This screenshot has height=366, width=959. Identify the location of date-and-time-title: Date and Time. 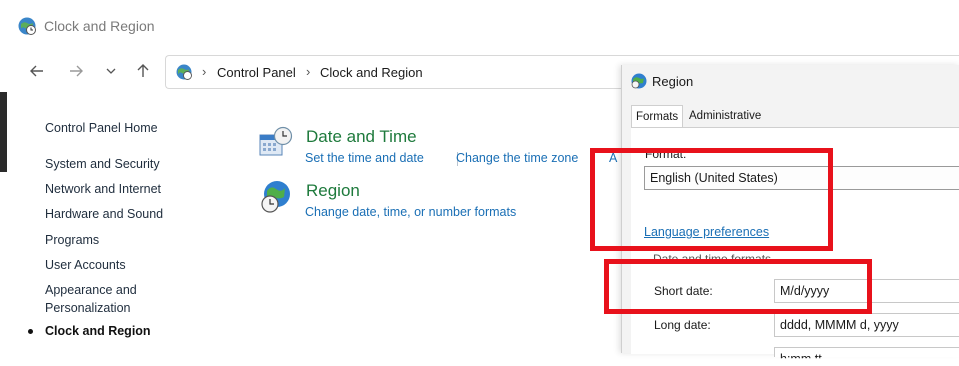
(361, 137).